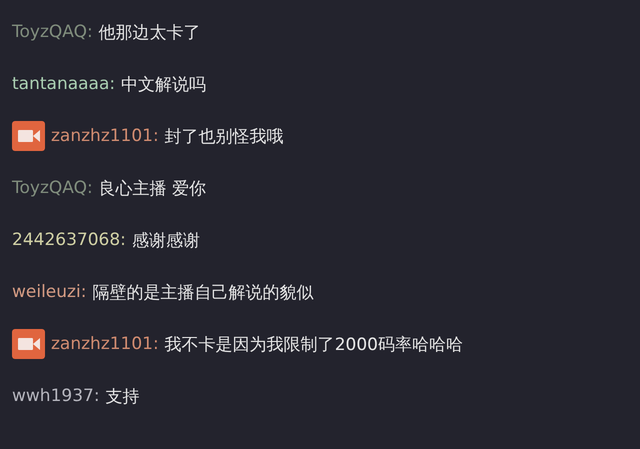 The image size is (640, 449). Describe the element at coordinates (166, 241) in the screenshot. I see `message-text: 感谢感谢` at that location.